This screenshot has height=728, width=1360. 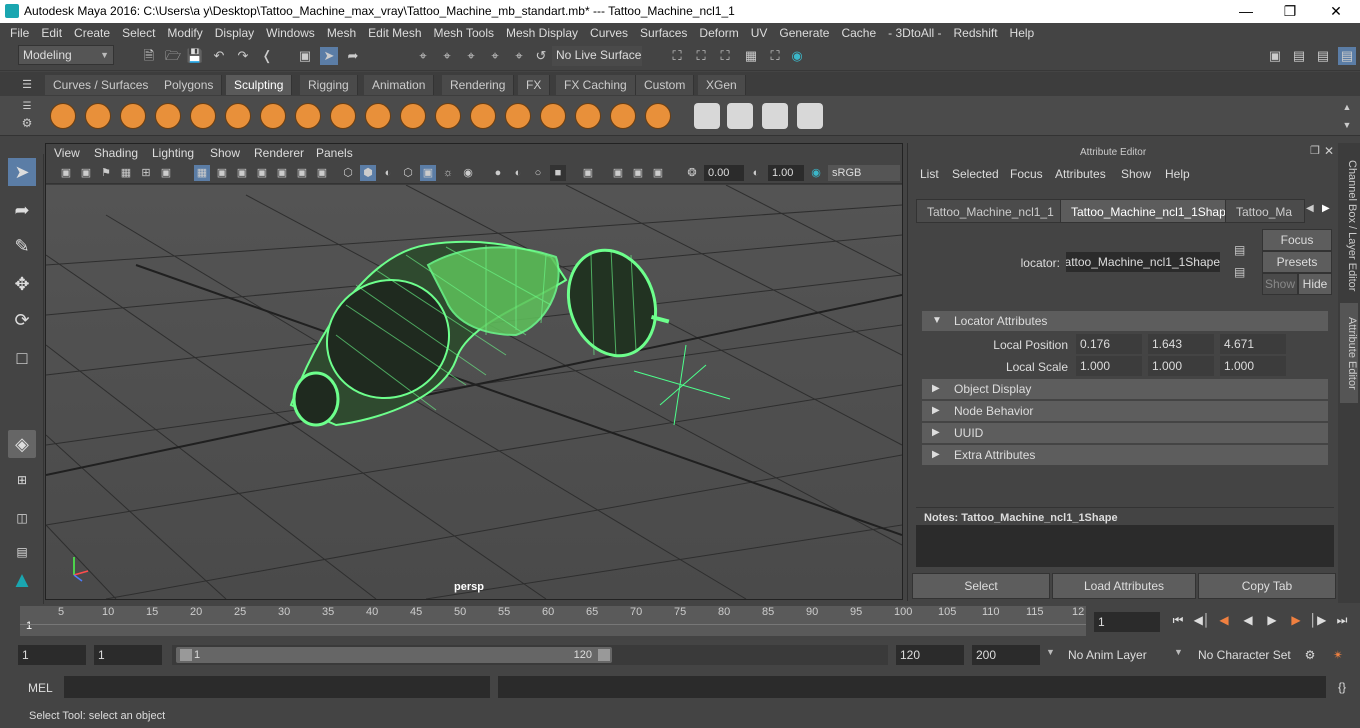 What do you see at coordinates (1136, 174) in the screenshot?
I see `ae-menu-show: Show` at bounding box center [1136, 174].